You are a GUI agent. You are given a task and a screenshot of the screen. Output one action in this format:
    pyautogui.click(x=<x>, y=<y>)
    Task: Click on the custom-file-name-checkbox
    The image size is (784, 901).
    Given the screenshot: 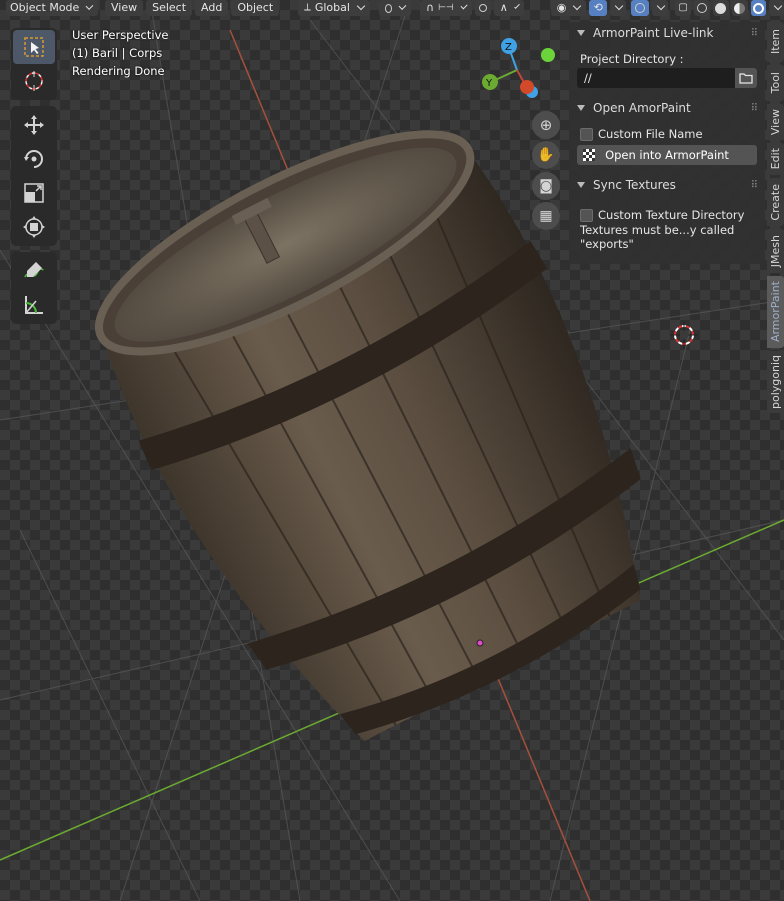 What is the action you would take?
    pyautogui.click(x=586, y=134)
    